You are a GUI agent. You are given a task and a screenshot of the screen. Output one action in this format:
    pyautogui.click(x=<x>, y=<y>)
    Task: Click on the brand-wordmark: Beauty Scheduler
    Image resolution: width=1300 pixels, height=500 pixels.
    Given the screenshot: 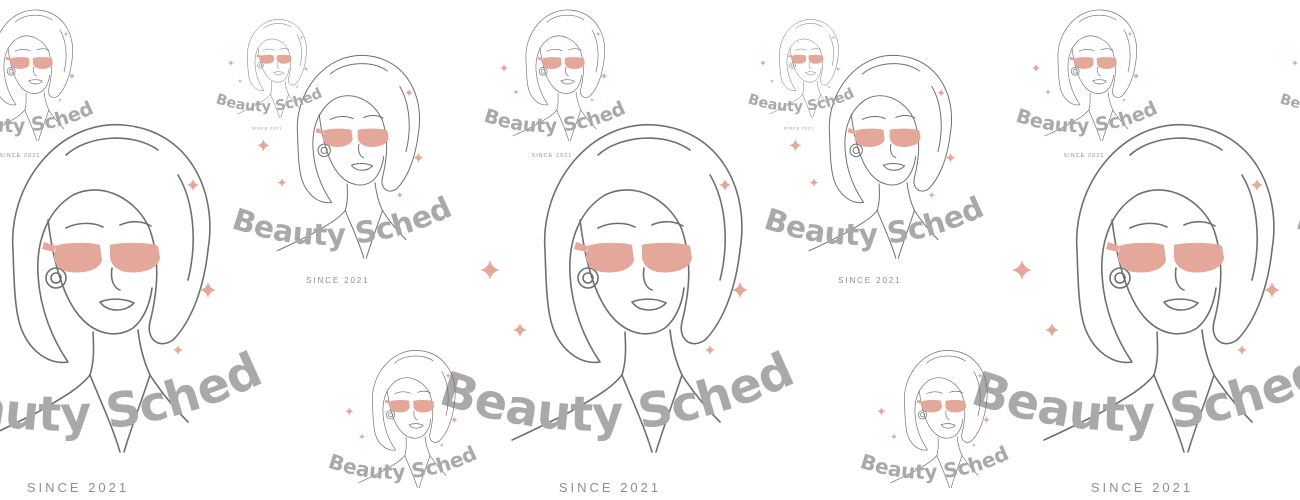 What is the action you would take?
    pyautogui.click(x=1284, y=57)
    